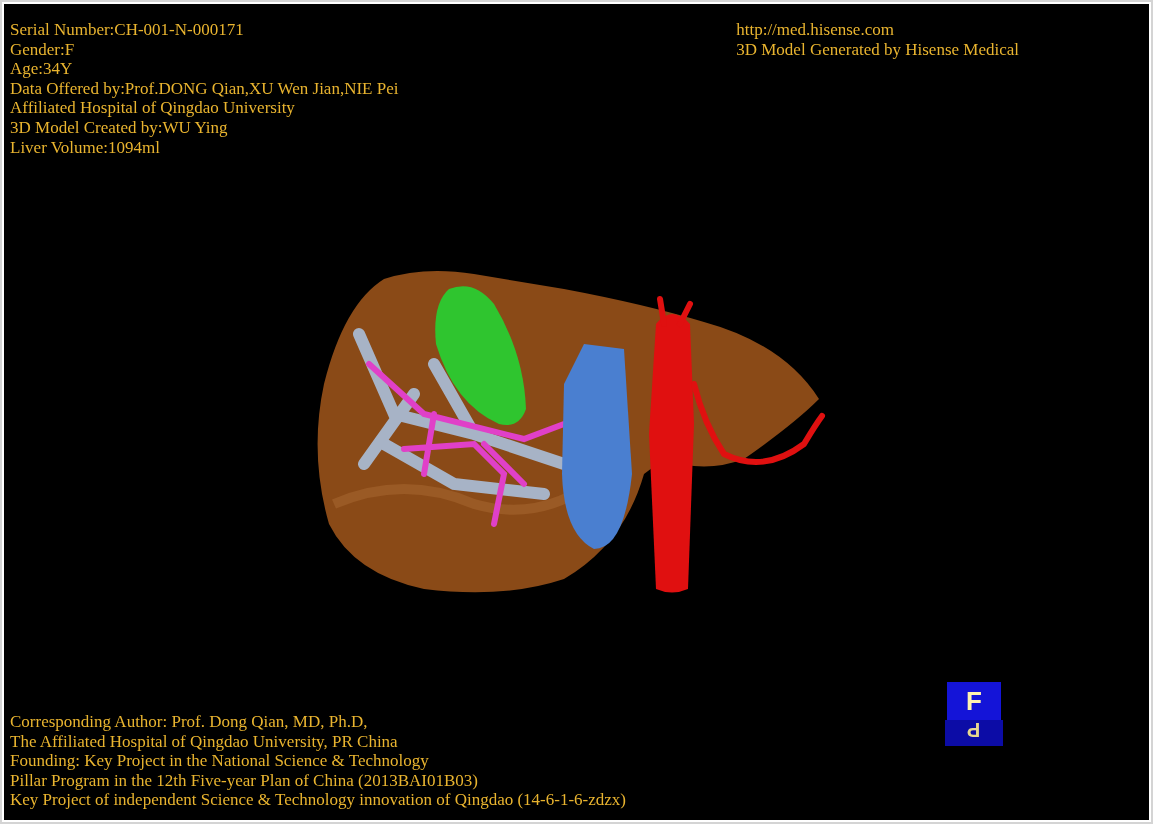  Describe the element at coordinates (152, 108) in the screenshot. I see `info-text: Affiliated Hospital of Qingdao University` at that location.